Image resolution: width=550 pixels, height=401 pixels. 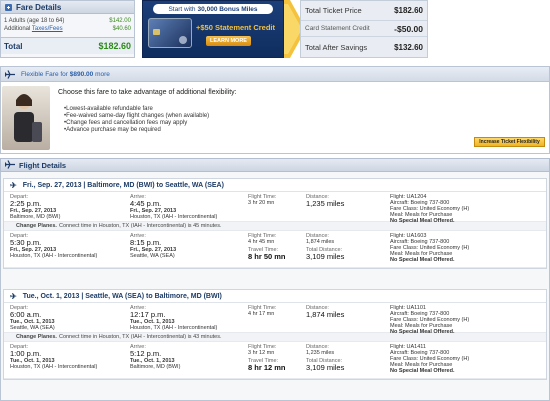 What do you see at coordinates (146, 203) in the screenshot?
I see `arrive-time: 4:45 p.m.` at bounding box center [146, 203].